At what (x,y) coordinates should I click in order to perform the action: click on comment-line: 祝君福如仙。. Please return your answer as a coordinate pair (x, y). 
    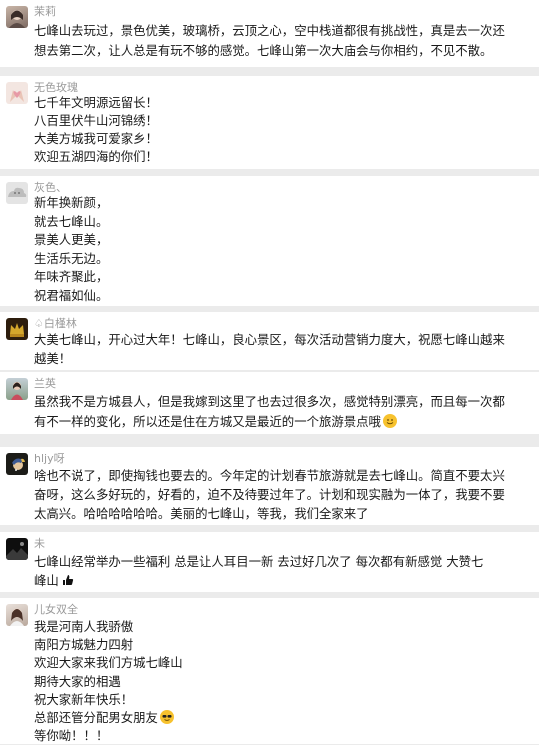
    Looking at the image, I should click on (71, 295).